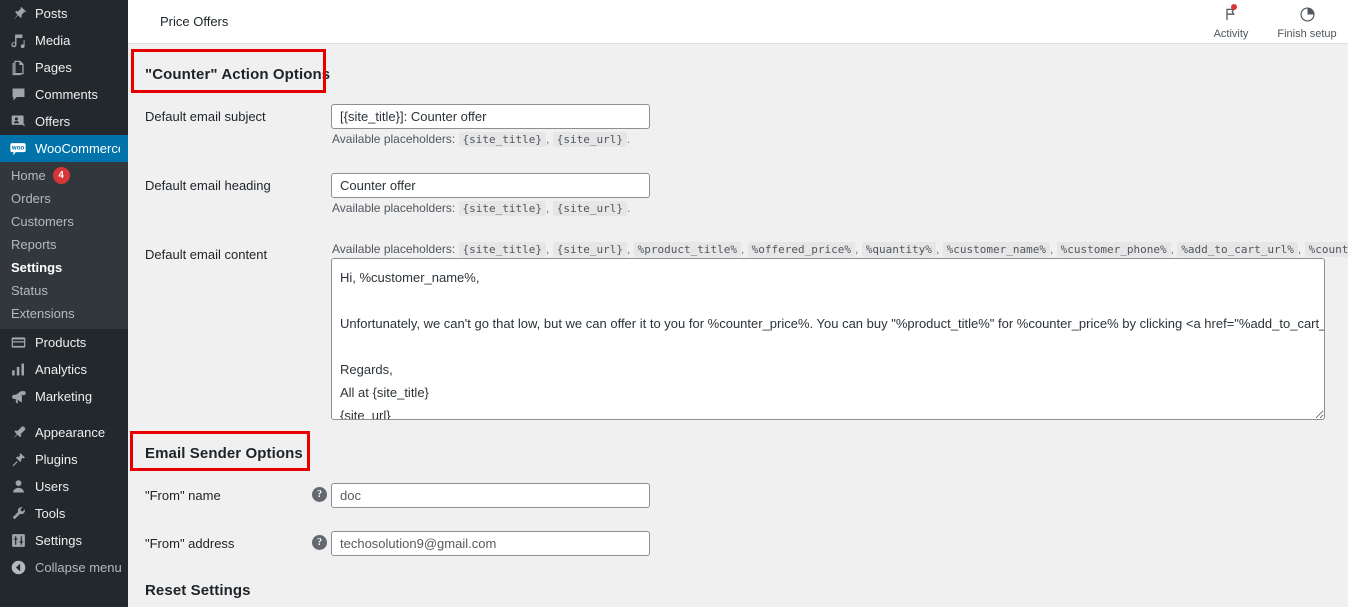 The image size is (1348, 607). Describe the element at coordinates (61, 342) in the screenshot. I see `sidebar-item-label: Products` at that location.